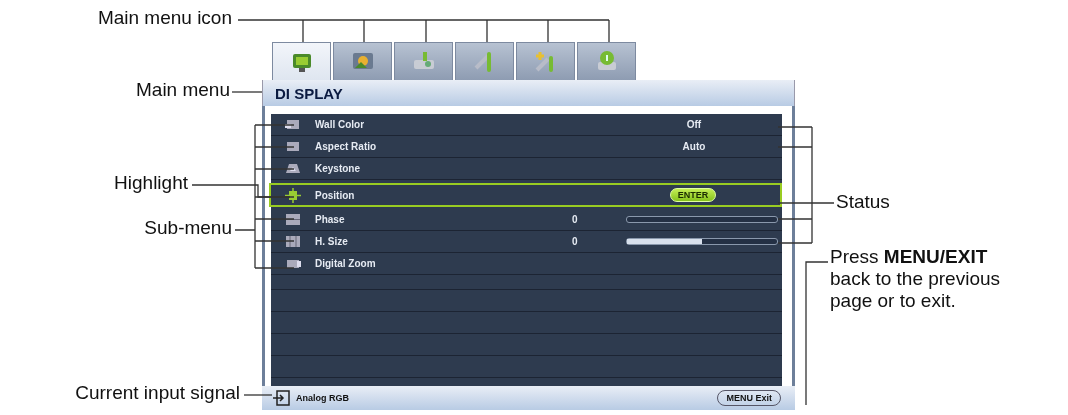  What do you see at coordinates (694, 146) in the screenshot?
I see `status-text: Auto` at bounding box center [694, 146].